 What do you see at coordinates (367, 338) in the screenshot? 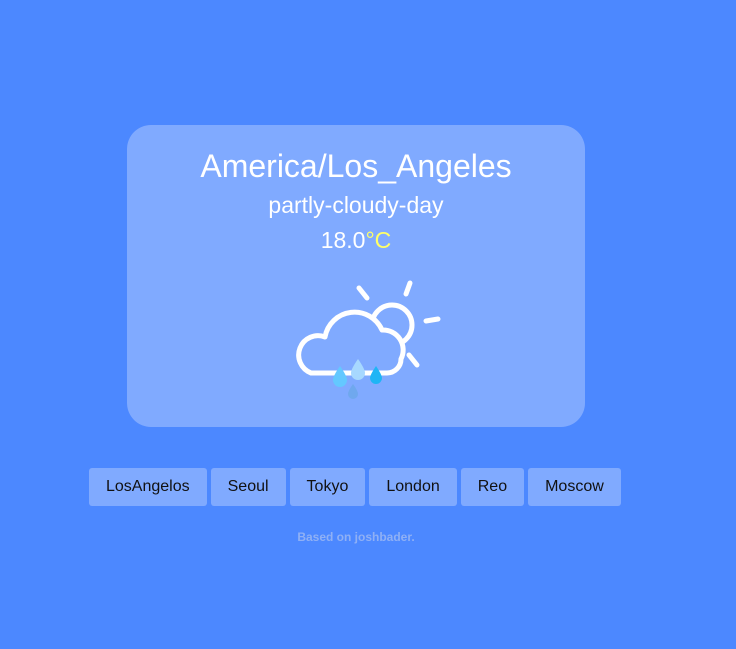
I see `partly-cloudy-rain-icon` at bounding box center [367, 338].